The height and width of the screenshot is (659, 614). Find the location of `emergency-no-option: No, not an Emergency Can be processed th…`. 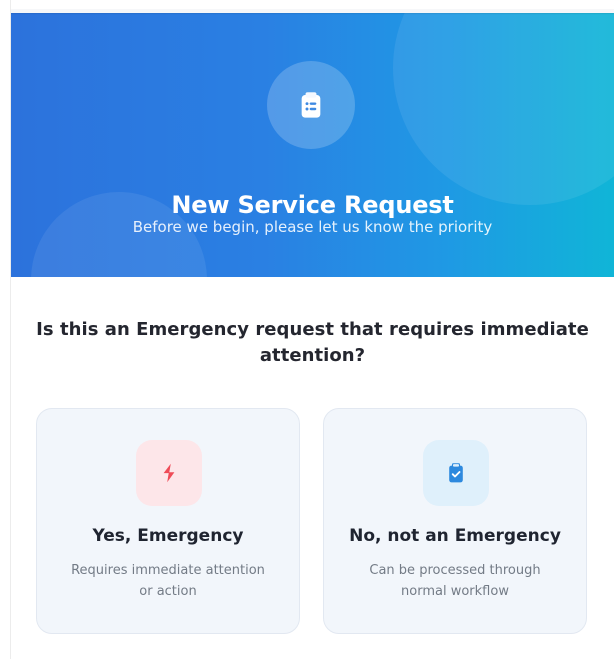

emergency-no-option: No, not an Emergency Can be processed th… is located at coordinates (455, 521).